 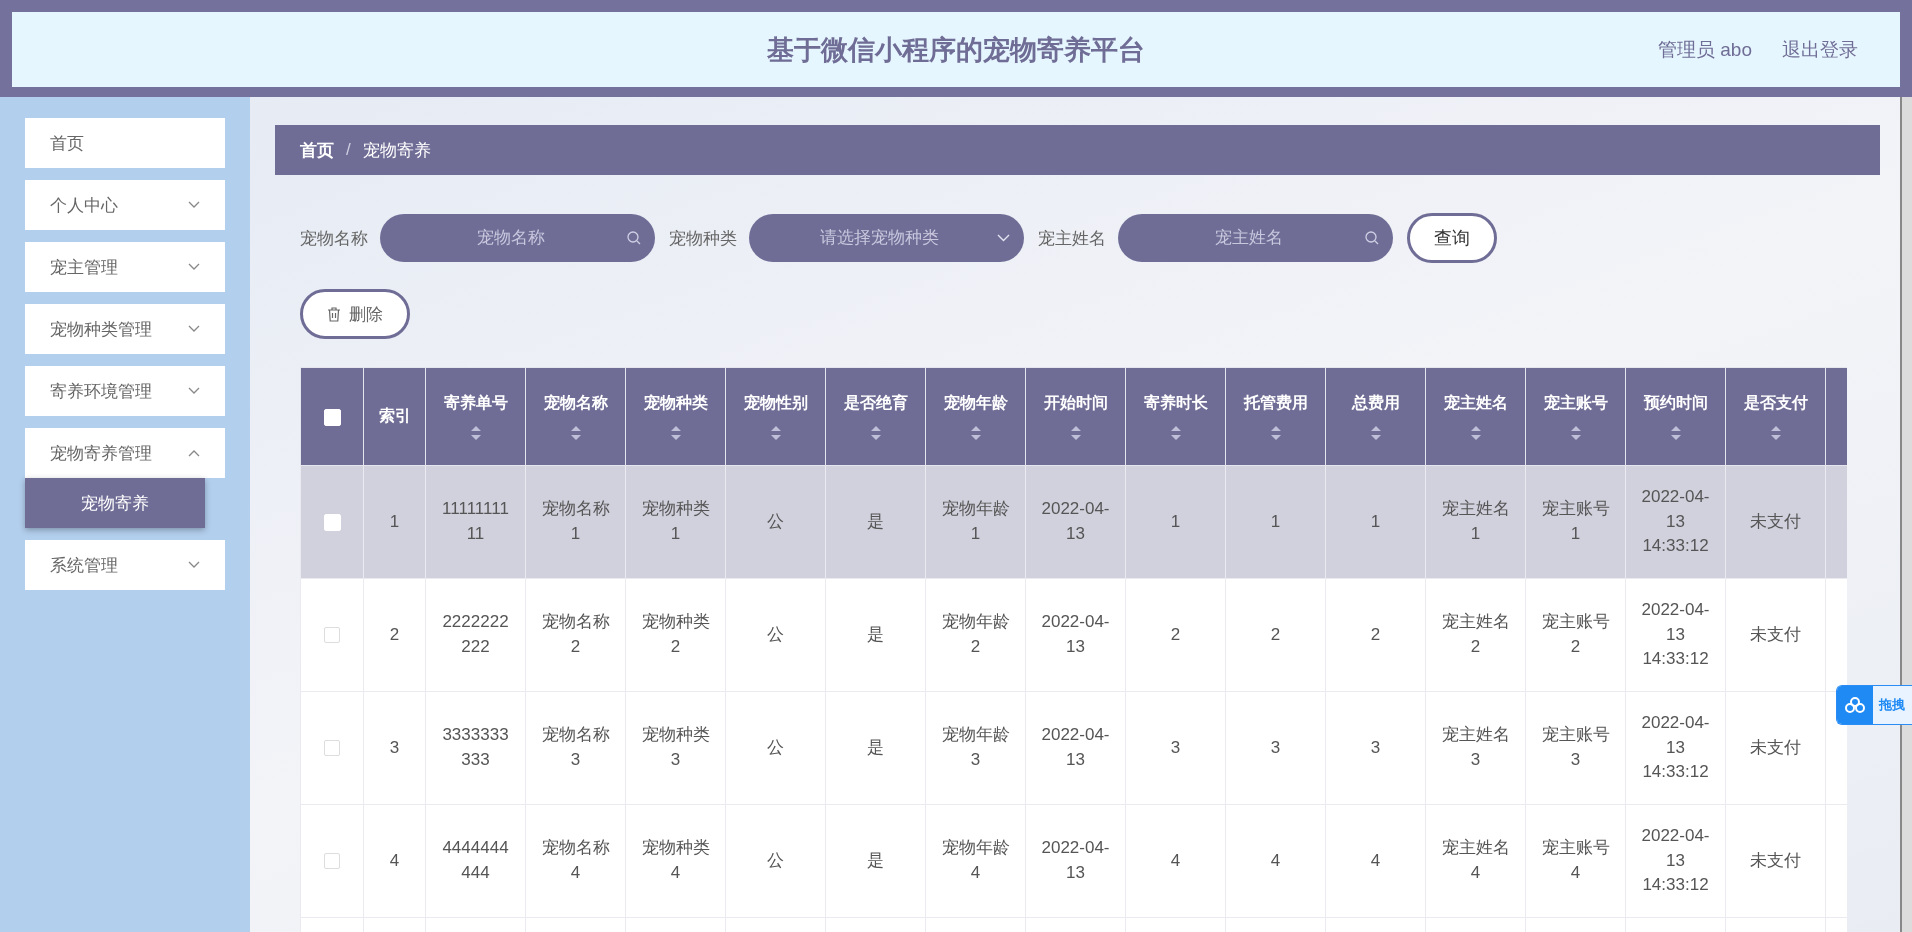 I want to click on table-cell-text: 4444444444, so click(x=475, y=860).